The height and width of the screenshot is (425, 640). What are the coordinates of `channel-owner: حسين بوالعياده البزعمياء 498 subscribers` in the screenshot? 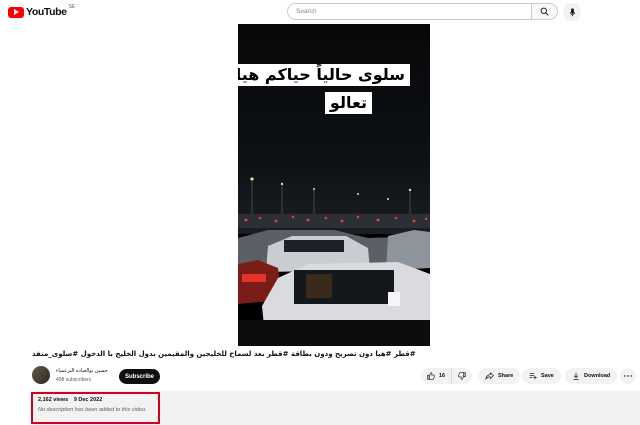 It's located at (81, 375).